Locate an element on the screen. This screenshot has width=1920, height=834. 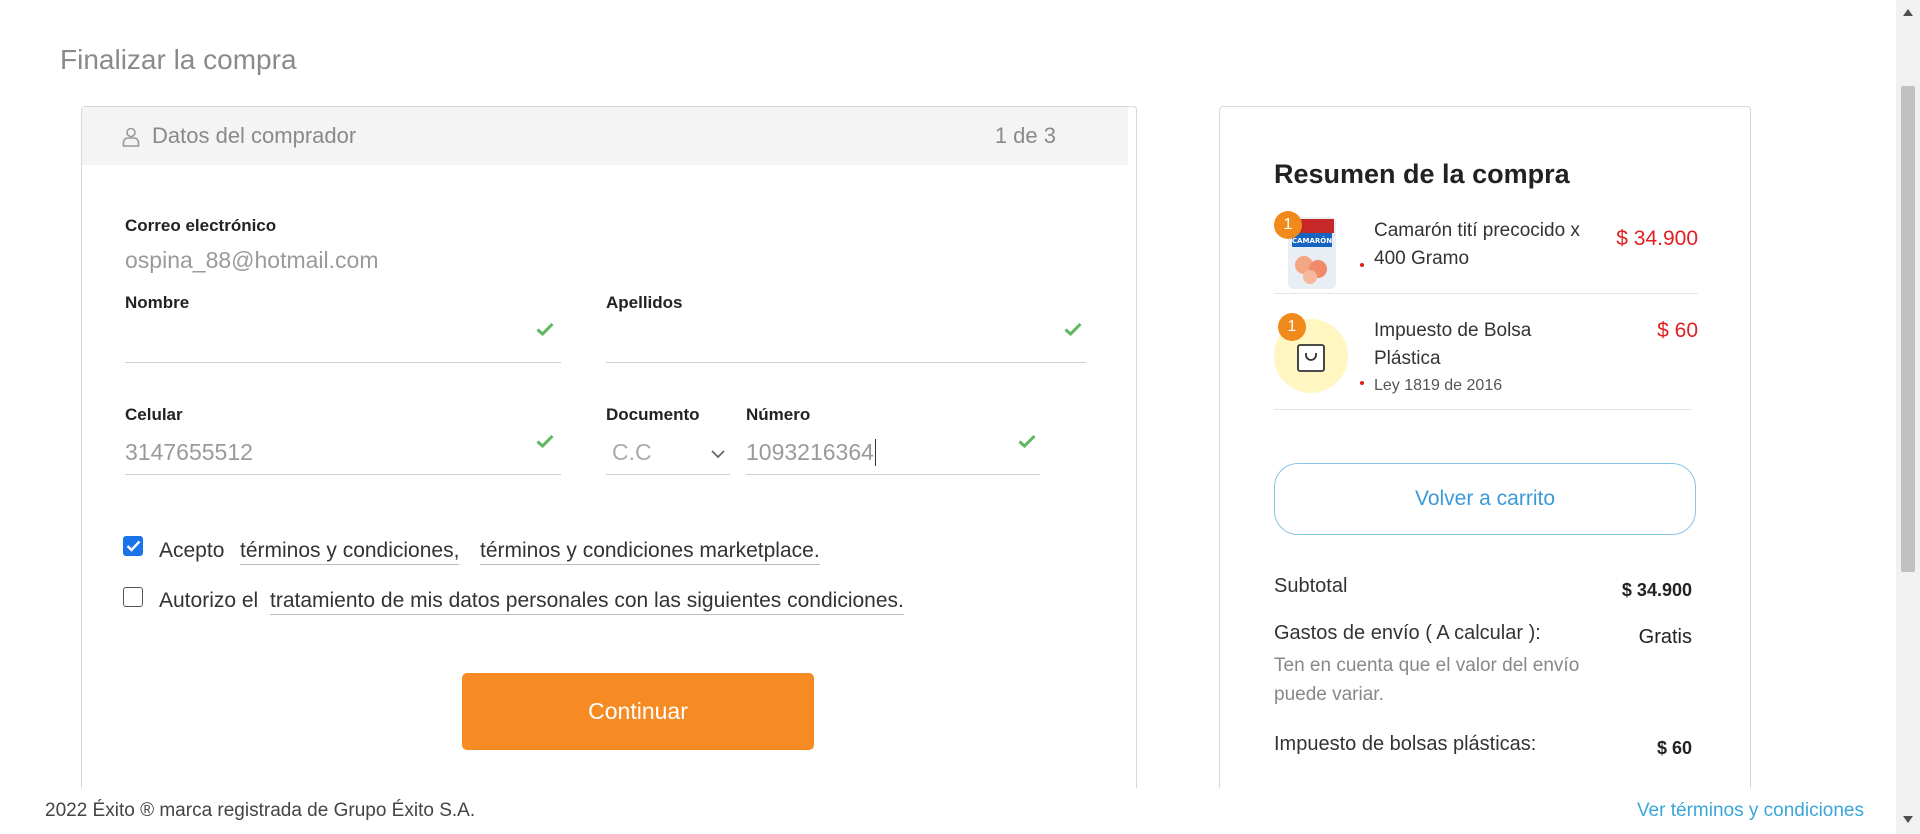
email-label: Correo electrónico is located at coordinates (201, 225).